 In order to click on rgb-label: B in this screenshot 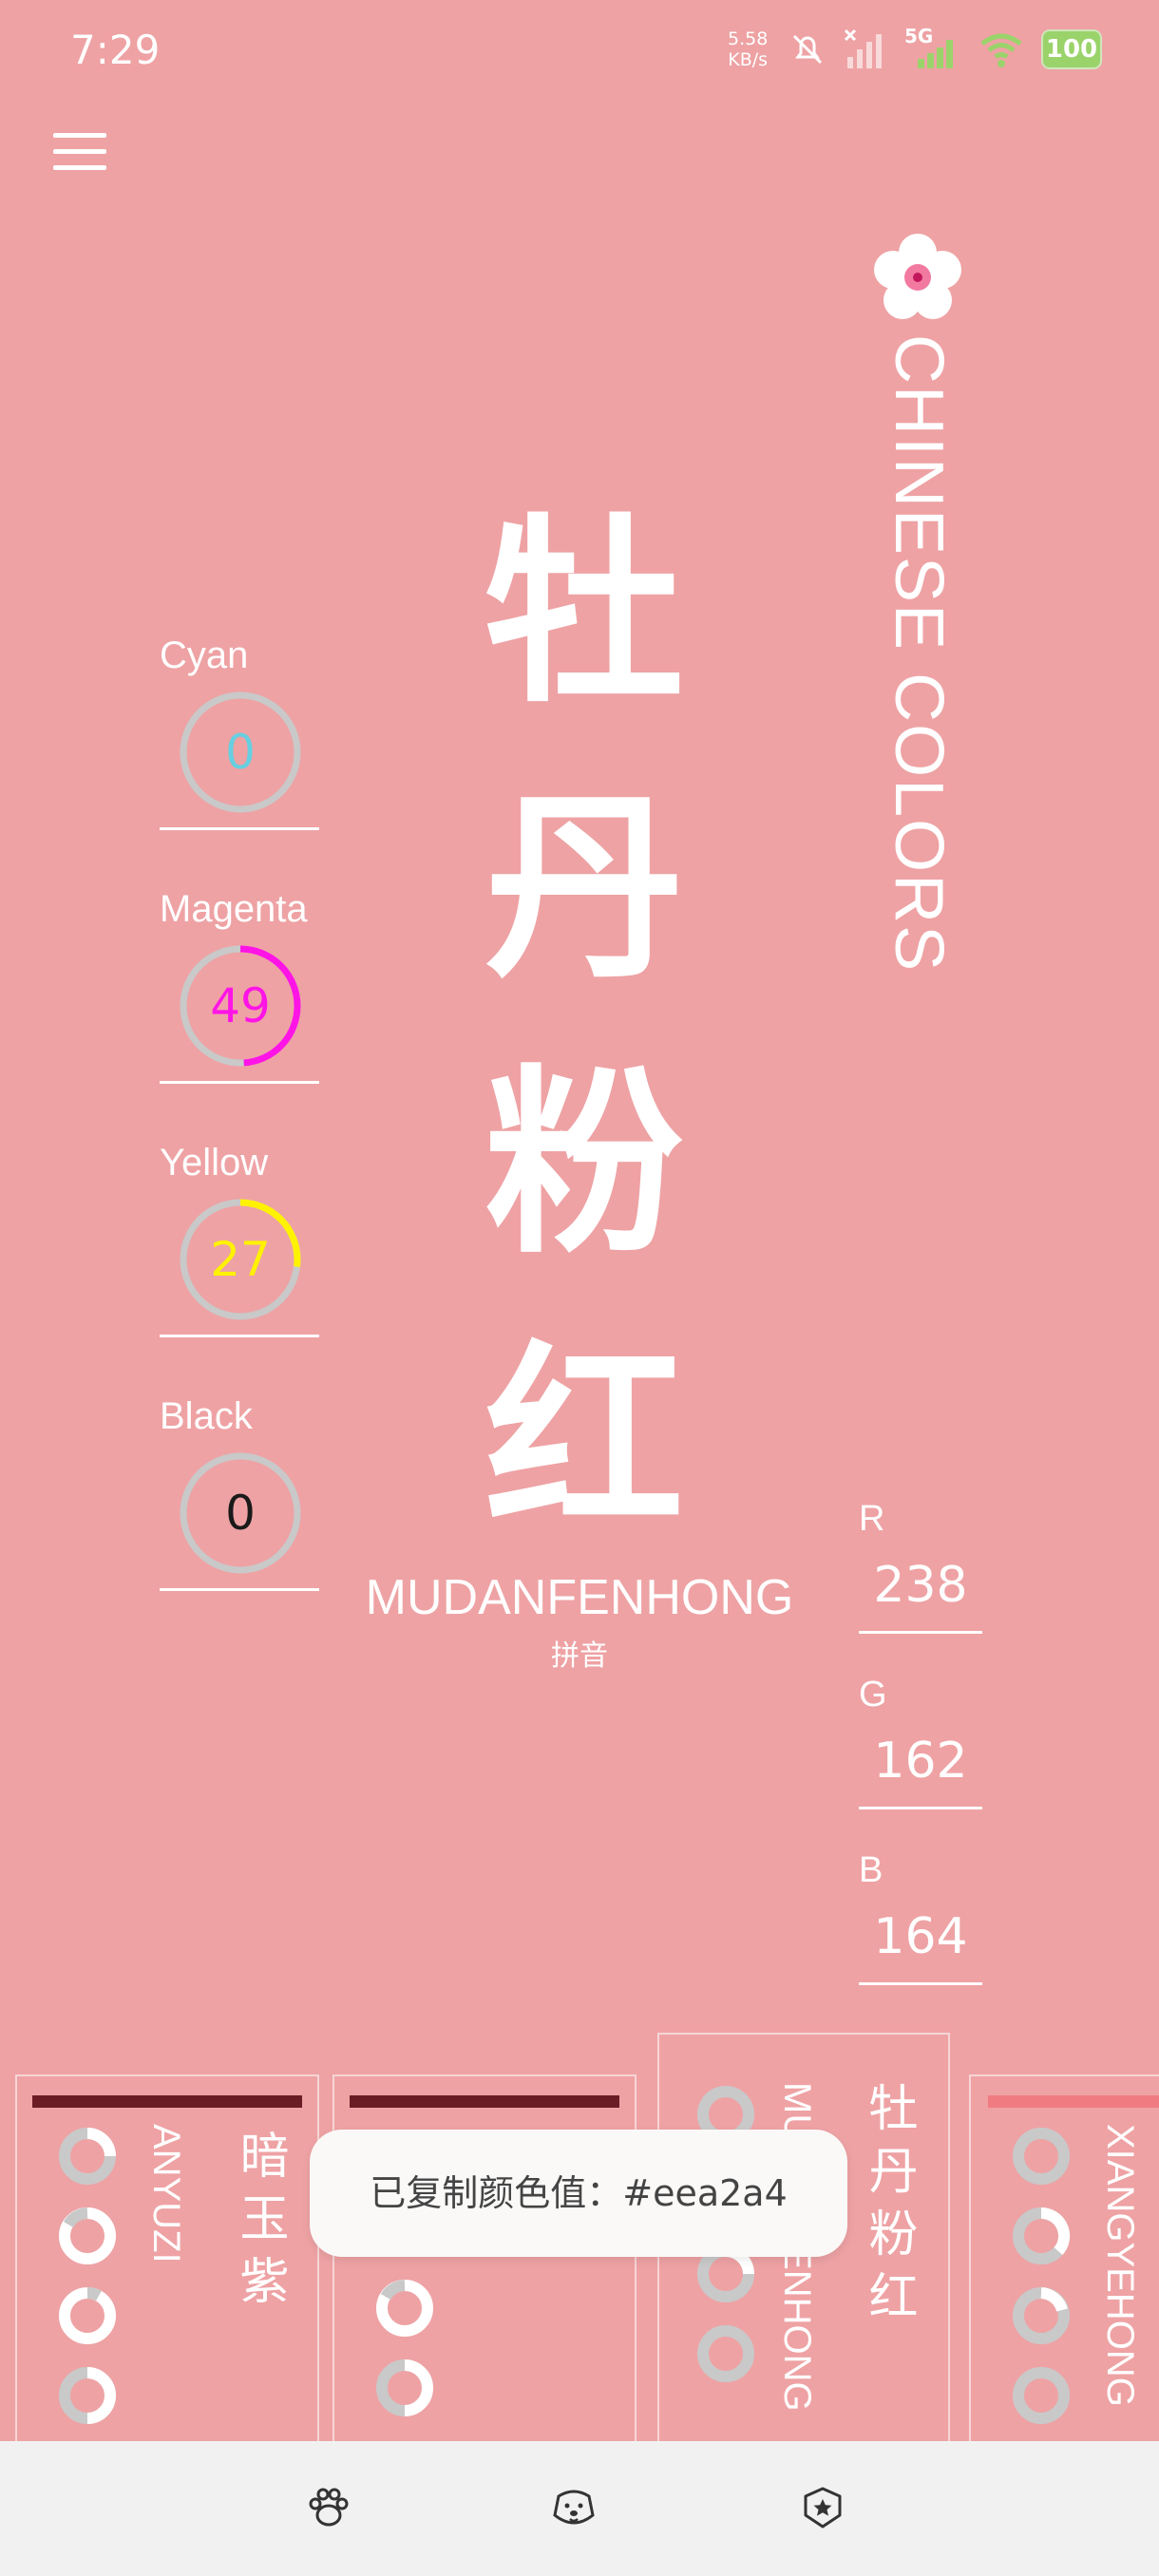, I will do `click(871, 1870)`.